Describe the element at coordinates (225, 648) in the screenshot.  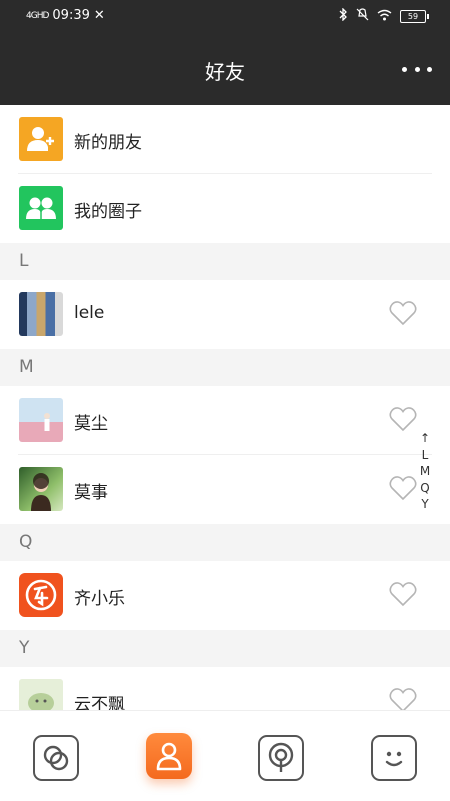
I see `section-header-y: Y` at that location.